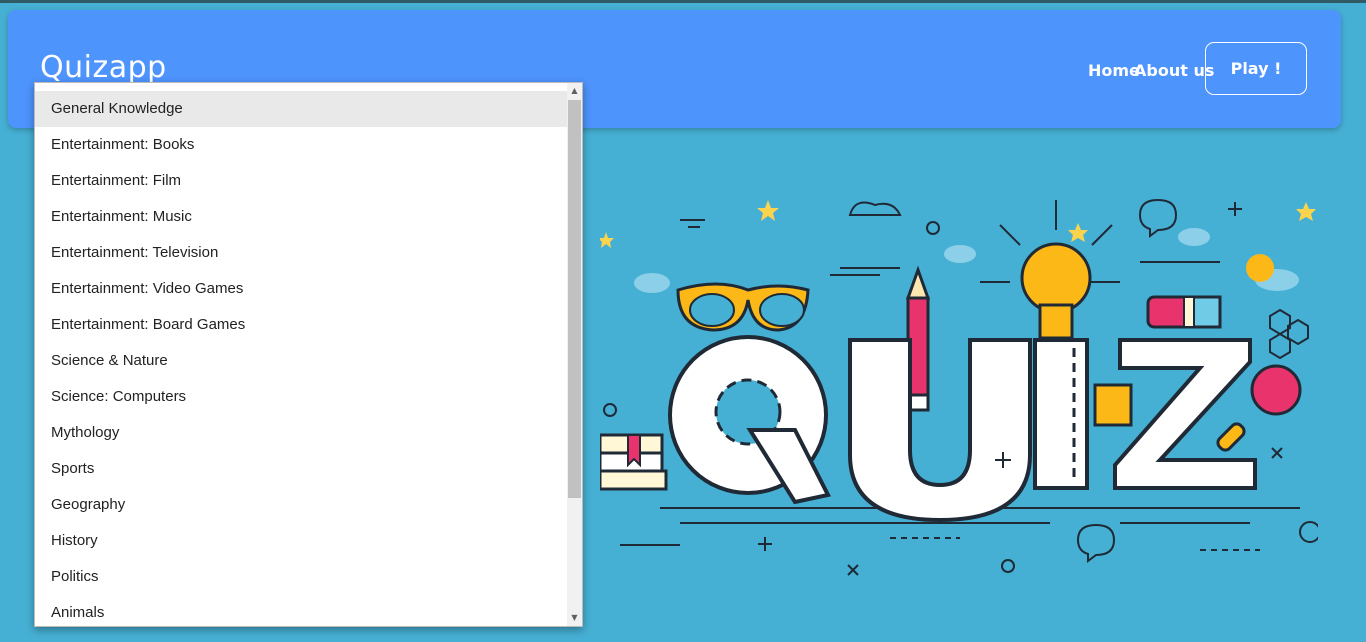  Describe the element at coordinates (574, 299) in the screenshot. I see `scrollbar-thumb` at that location.